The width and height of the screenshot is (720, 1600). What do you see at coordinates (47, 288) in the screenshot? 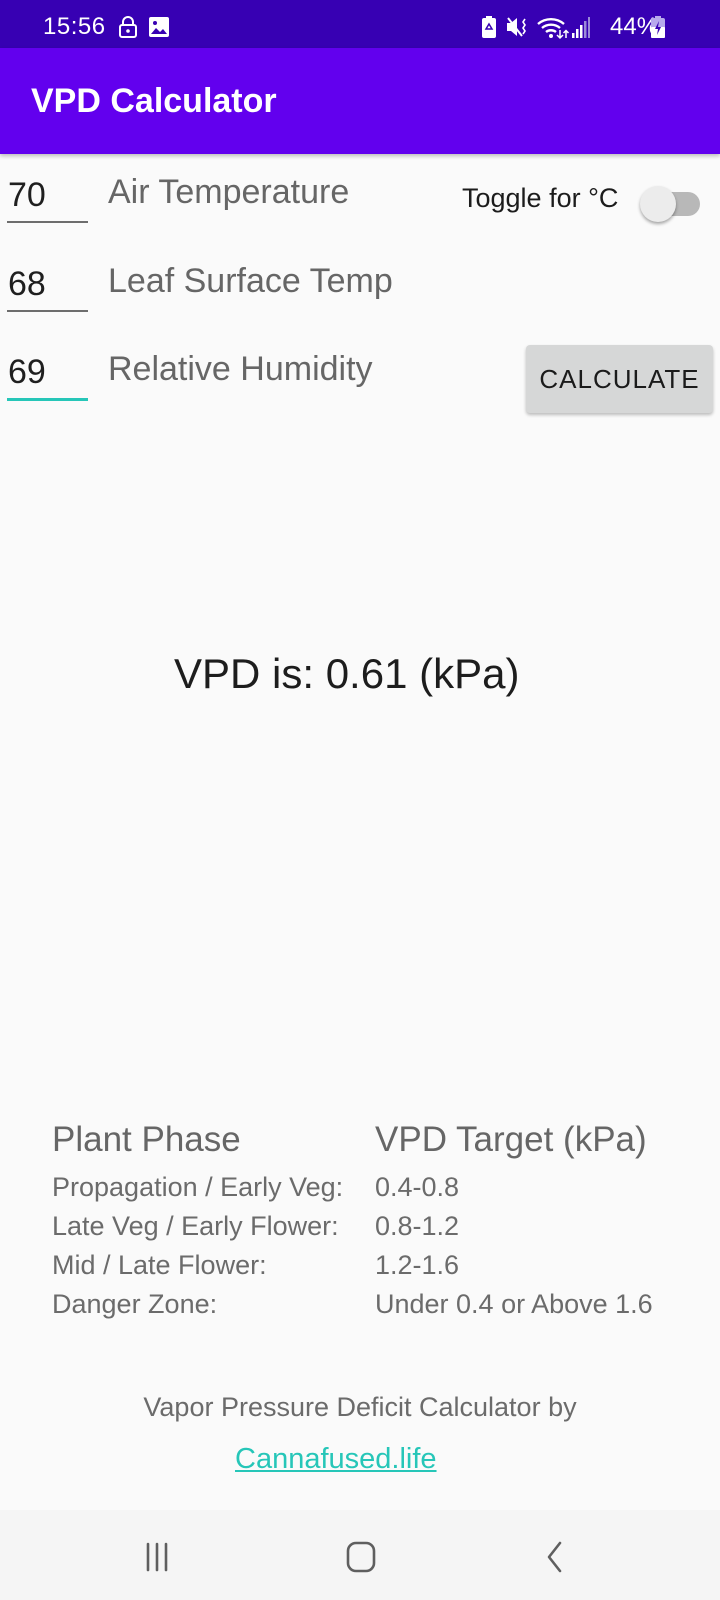
I see `leaf-surface-temp-input` at bounding box center [47, 288].